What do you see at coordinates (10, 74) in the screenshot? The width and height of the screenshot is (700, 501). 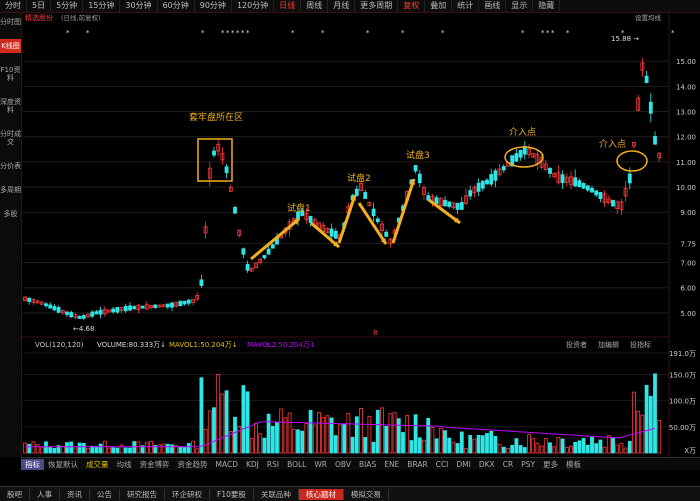 I see `sidebar-item-2: F10资料` at bounding box center [10, 74].